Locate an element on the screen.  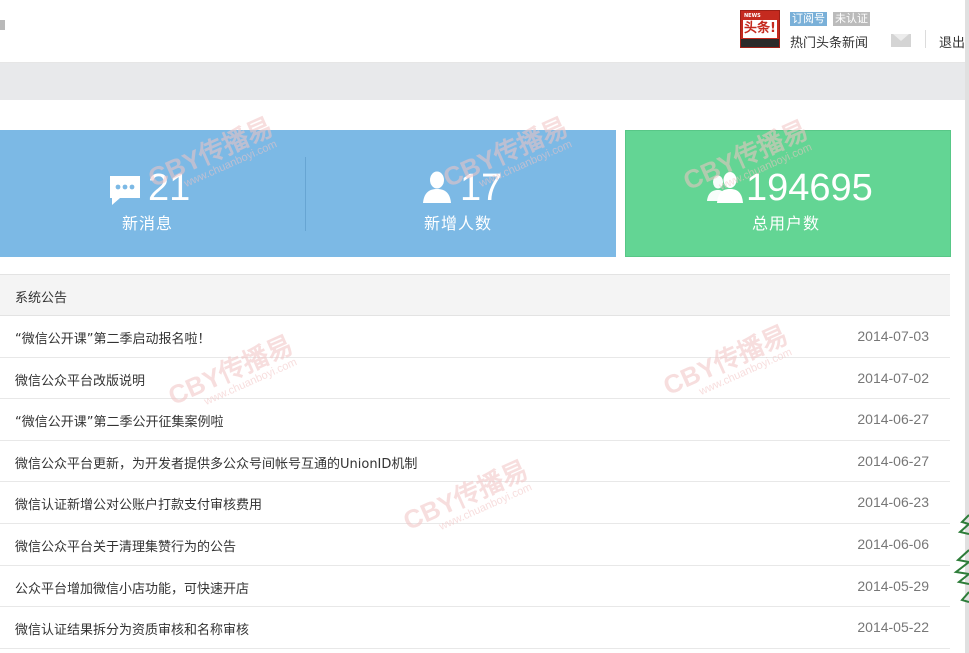
notice-row: 微信公众平台改版说明 2014-07-02 is located at coordinates (475, 379).